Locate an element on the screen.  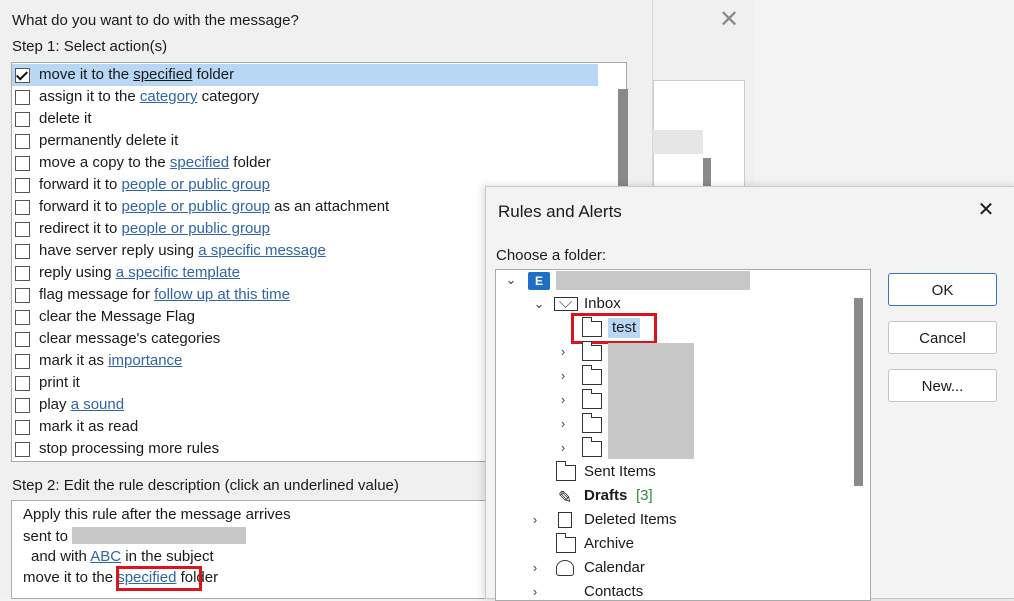
inbox-envelope-icon is located at coordinates (566, 303).